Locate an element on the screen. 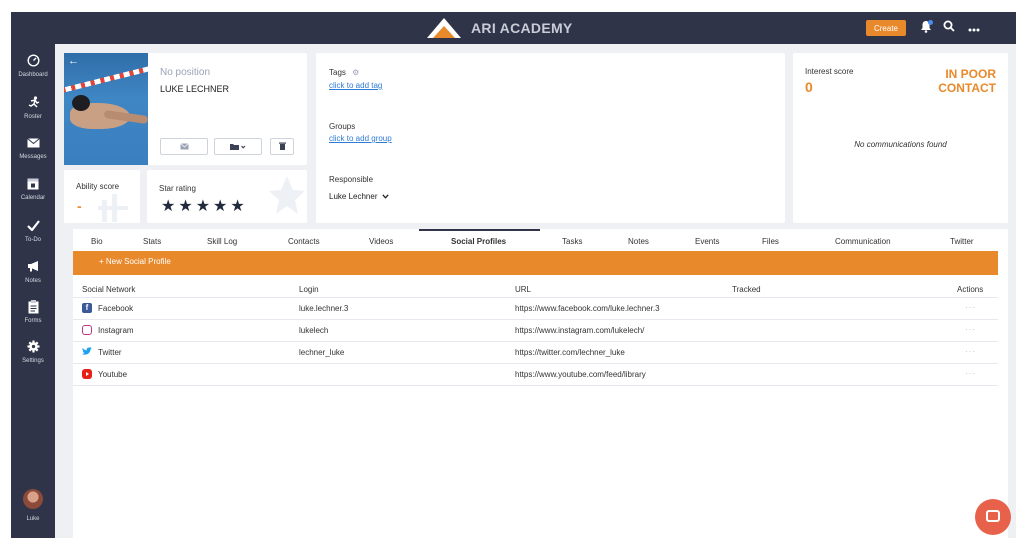  gear-icon: ⚙ is located at coordinates (355, 72).